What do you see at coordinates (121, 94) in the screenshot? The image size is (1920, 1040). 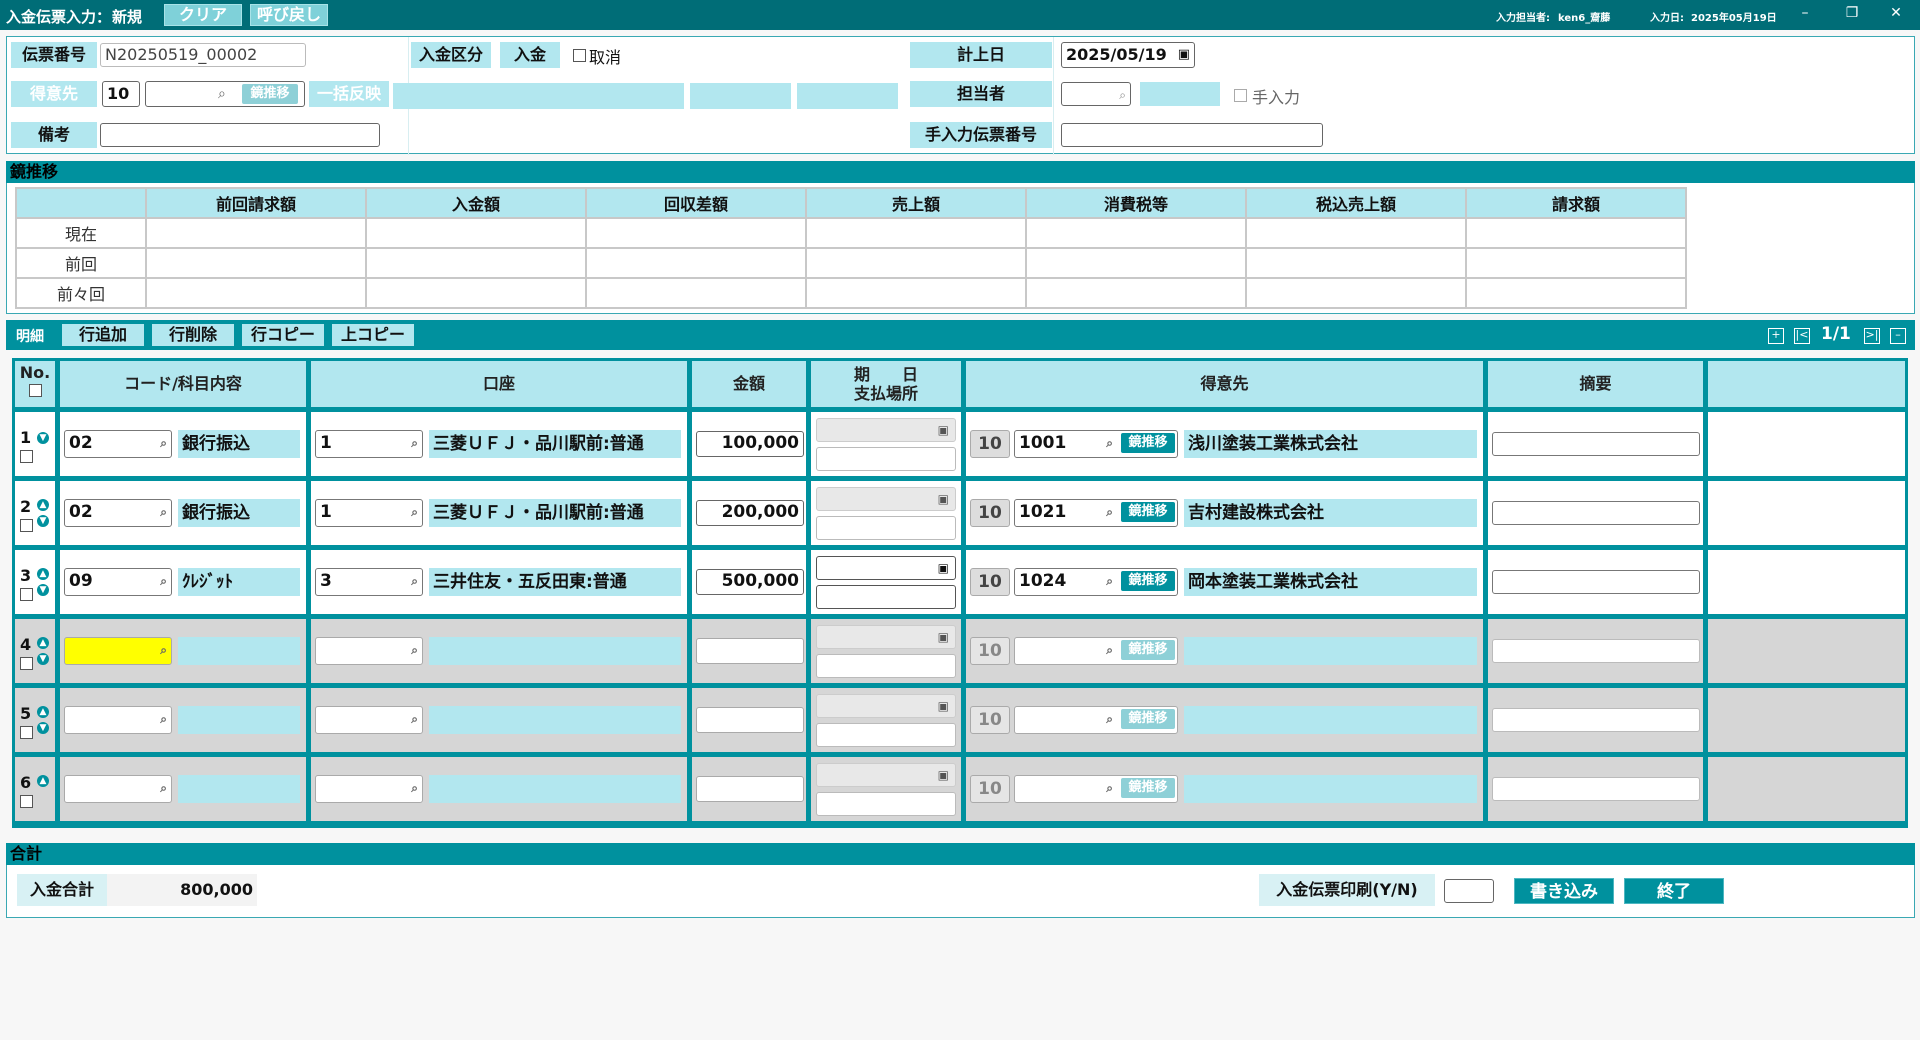 I see `customer-code-field: 10` at bounding box center [121, 94].